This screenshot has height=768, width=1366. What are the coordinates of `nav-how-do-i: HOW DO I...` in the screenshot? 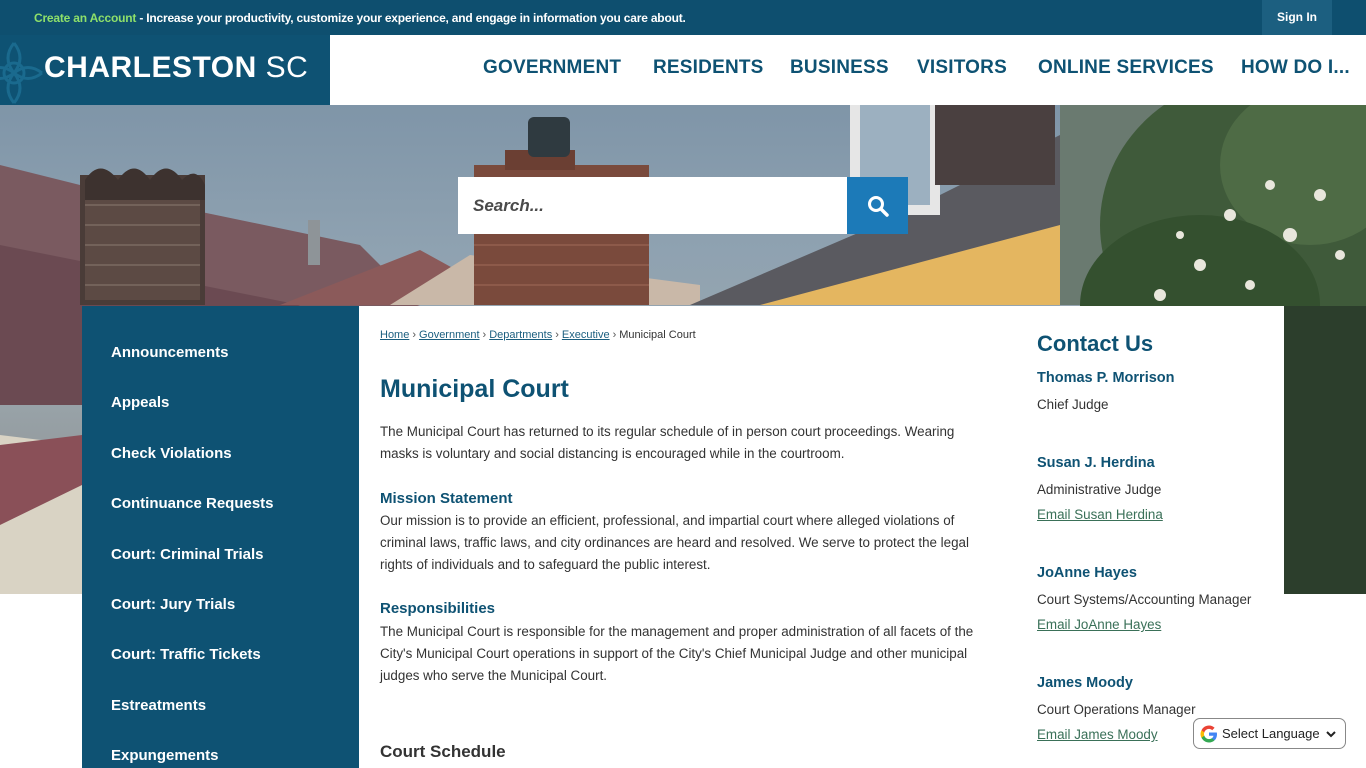 It's located at (1295, 68).